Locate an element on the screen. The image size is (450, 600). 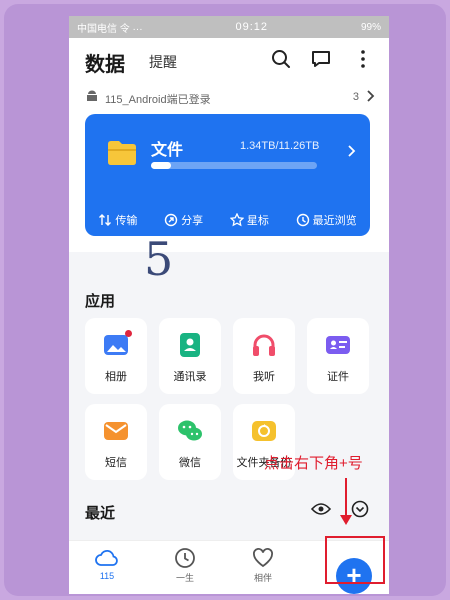
app-contacts: 通讯录 is located at coordinates (190, 356).